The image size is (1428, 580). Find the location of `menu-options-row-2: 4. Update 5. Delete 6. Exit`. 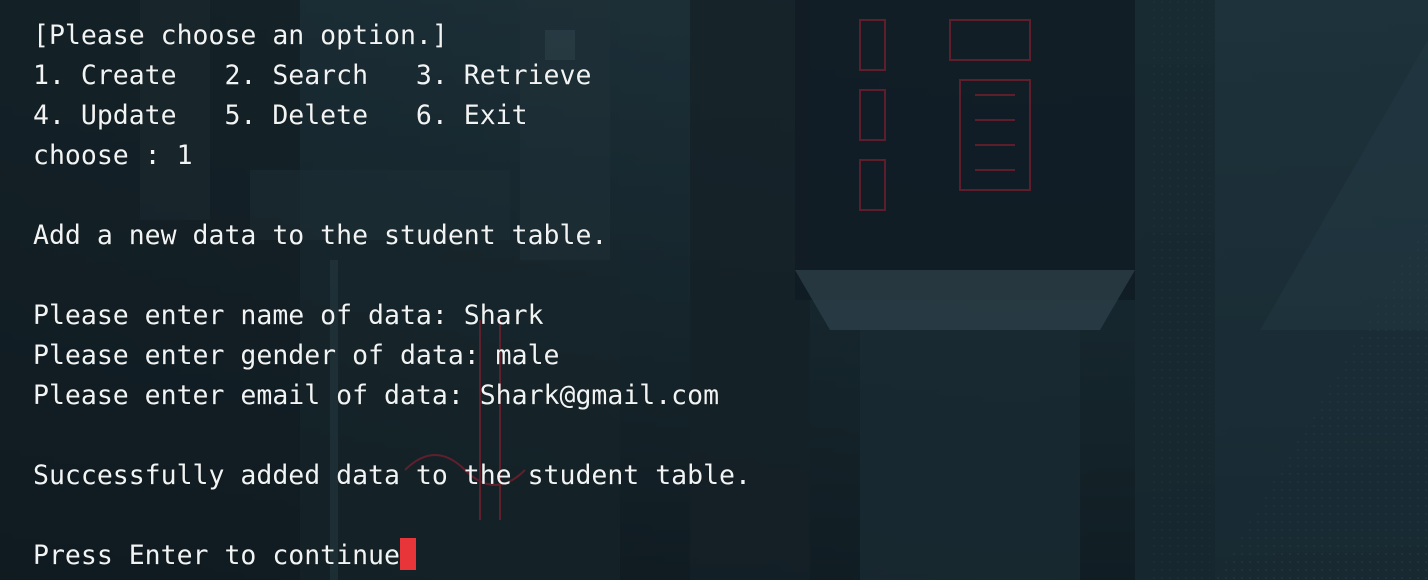

menu-options-row-2: 4. Update 5. Delete 6. Exit is located at coordinates (280, 115).